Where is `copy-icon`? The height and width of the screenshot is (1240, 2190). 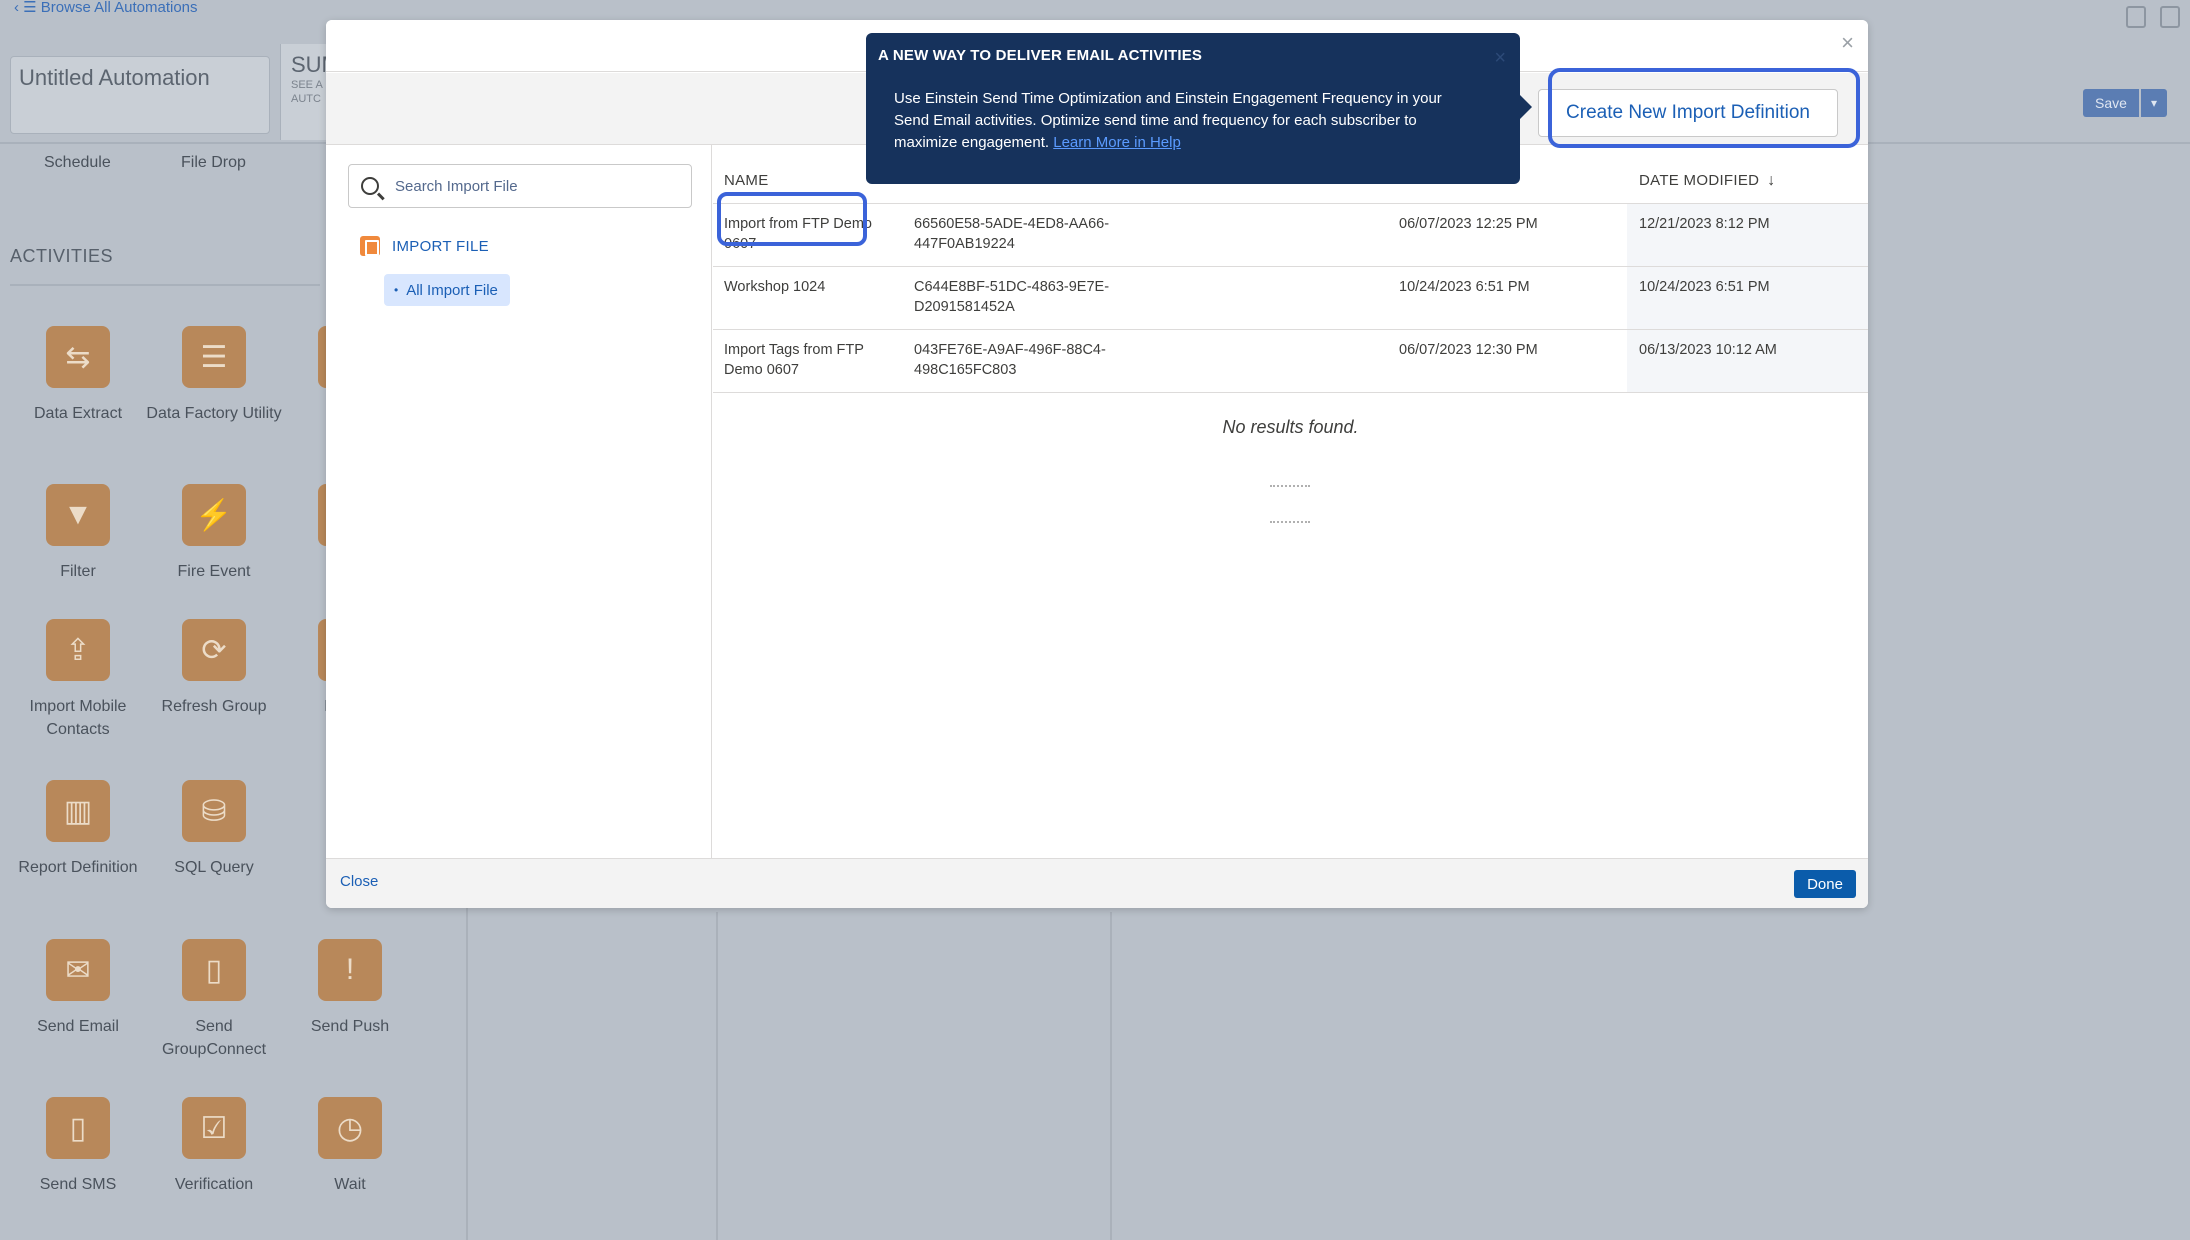 copy-icon is located at coordinates (2136, 17).